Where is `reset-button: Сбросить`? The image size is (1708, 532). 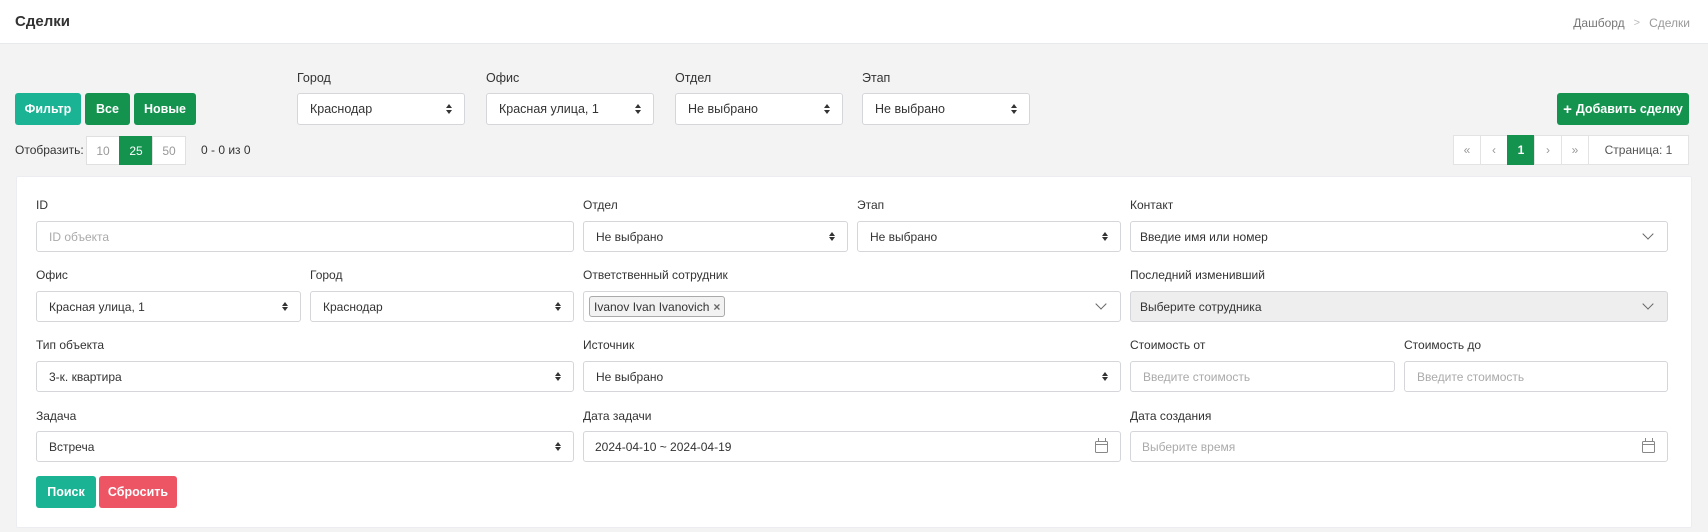 reset-button: Сбросить is located at coordinates (138, 492).